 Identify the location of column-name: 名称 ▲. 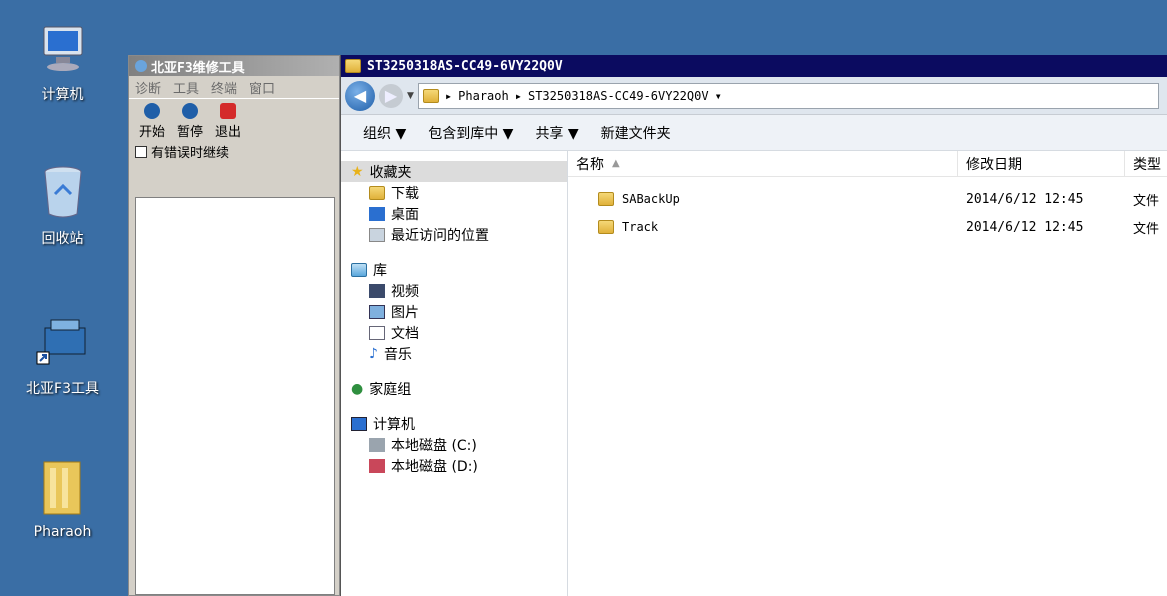
(763, 163).